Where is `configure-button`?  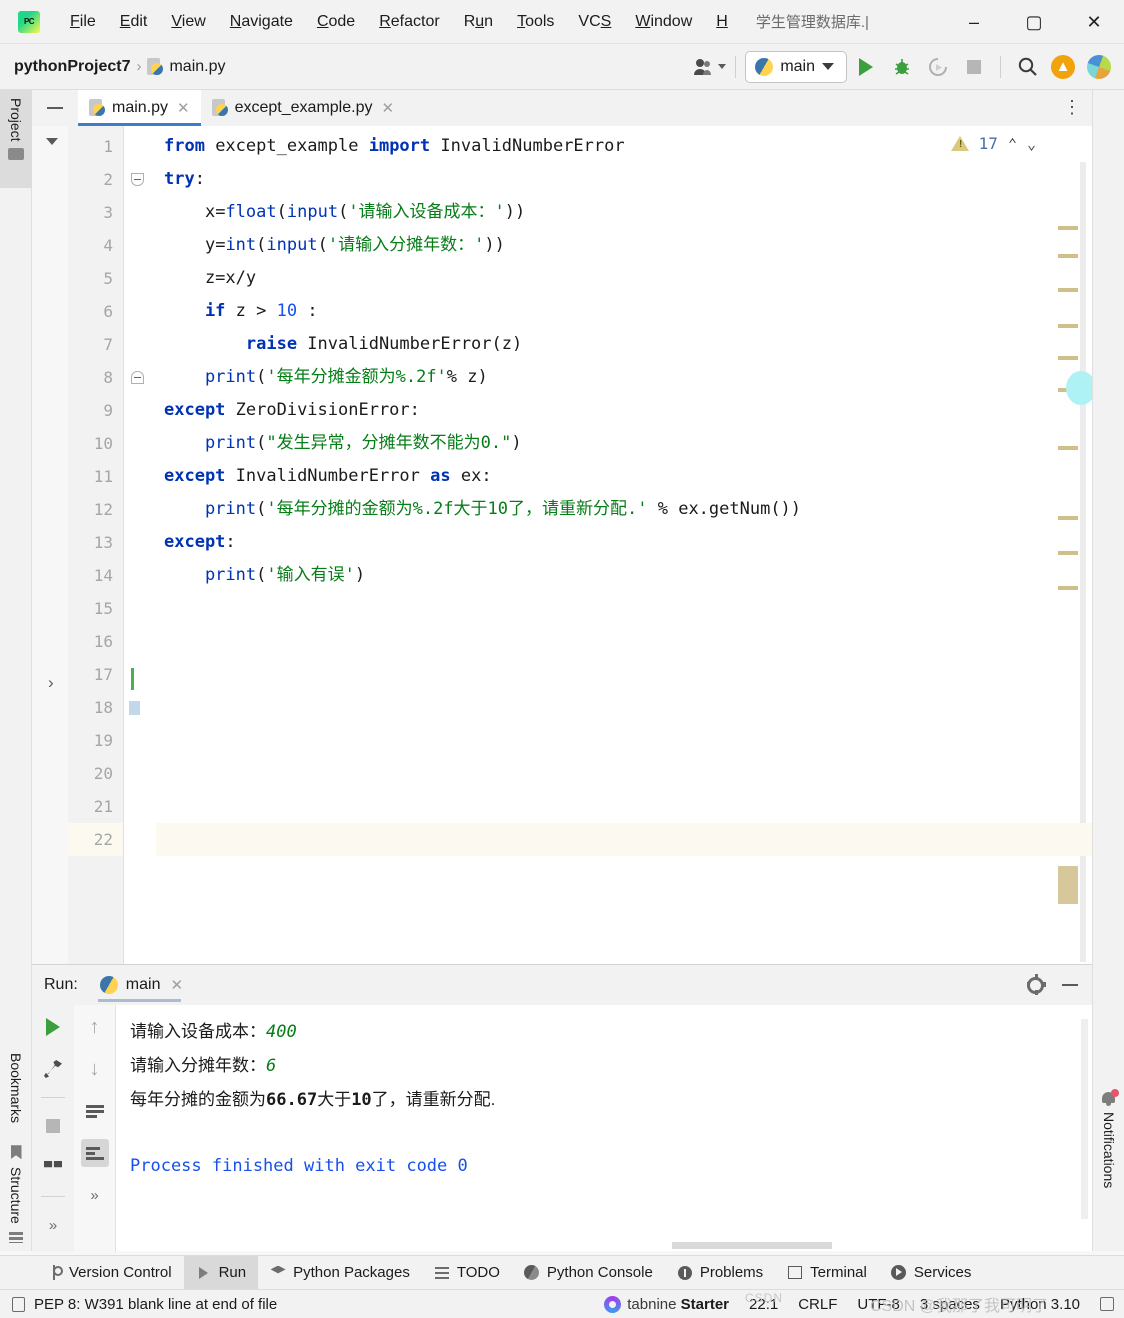
configure-button is located at coordinates (53, 1069).